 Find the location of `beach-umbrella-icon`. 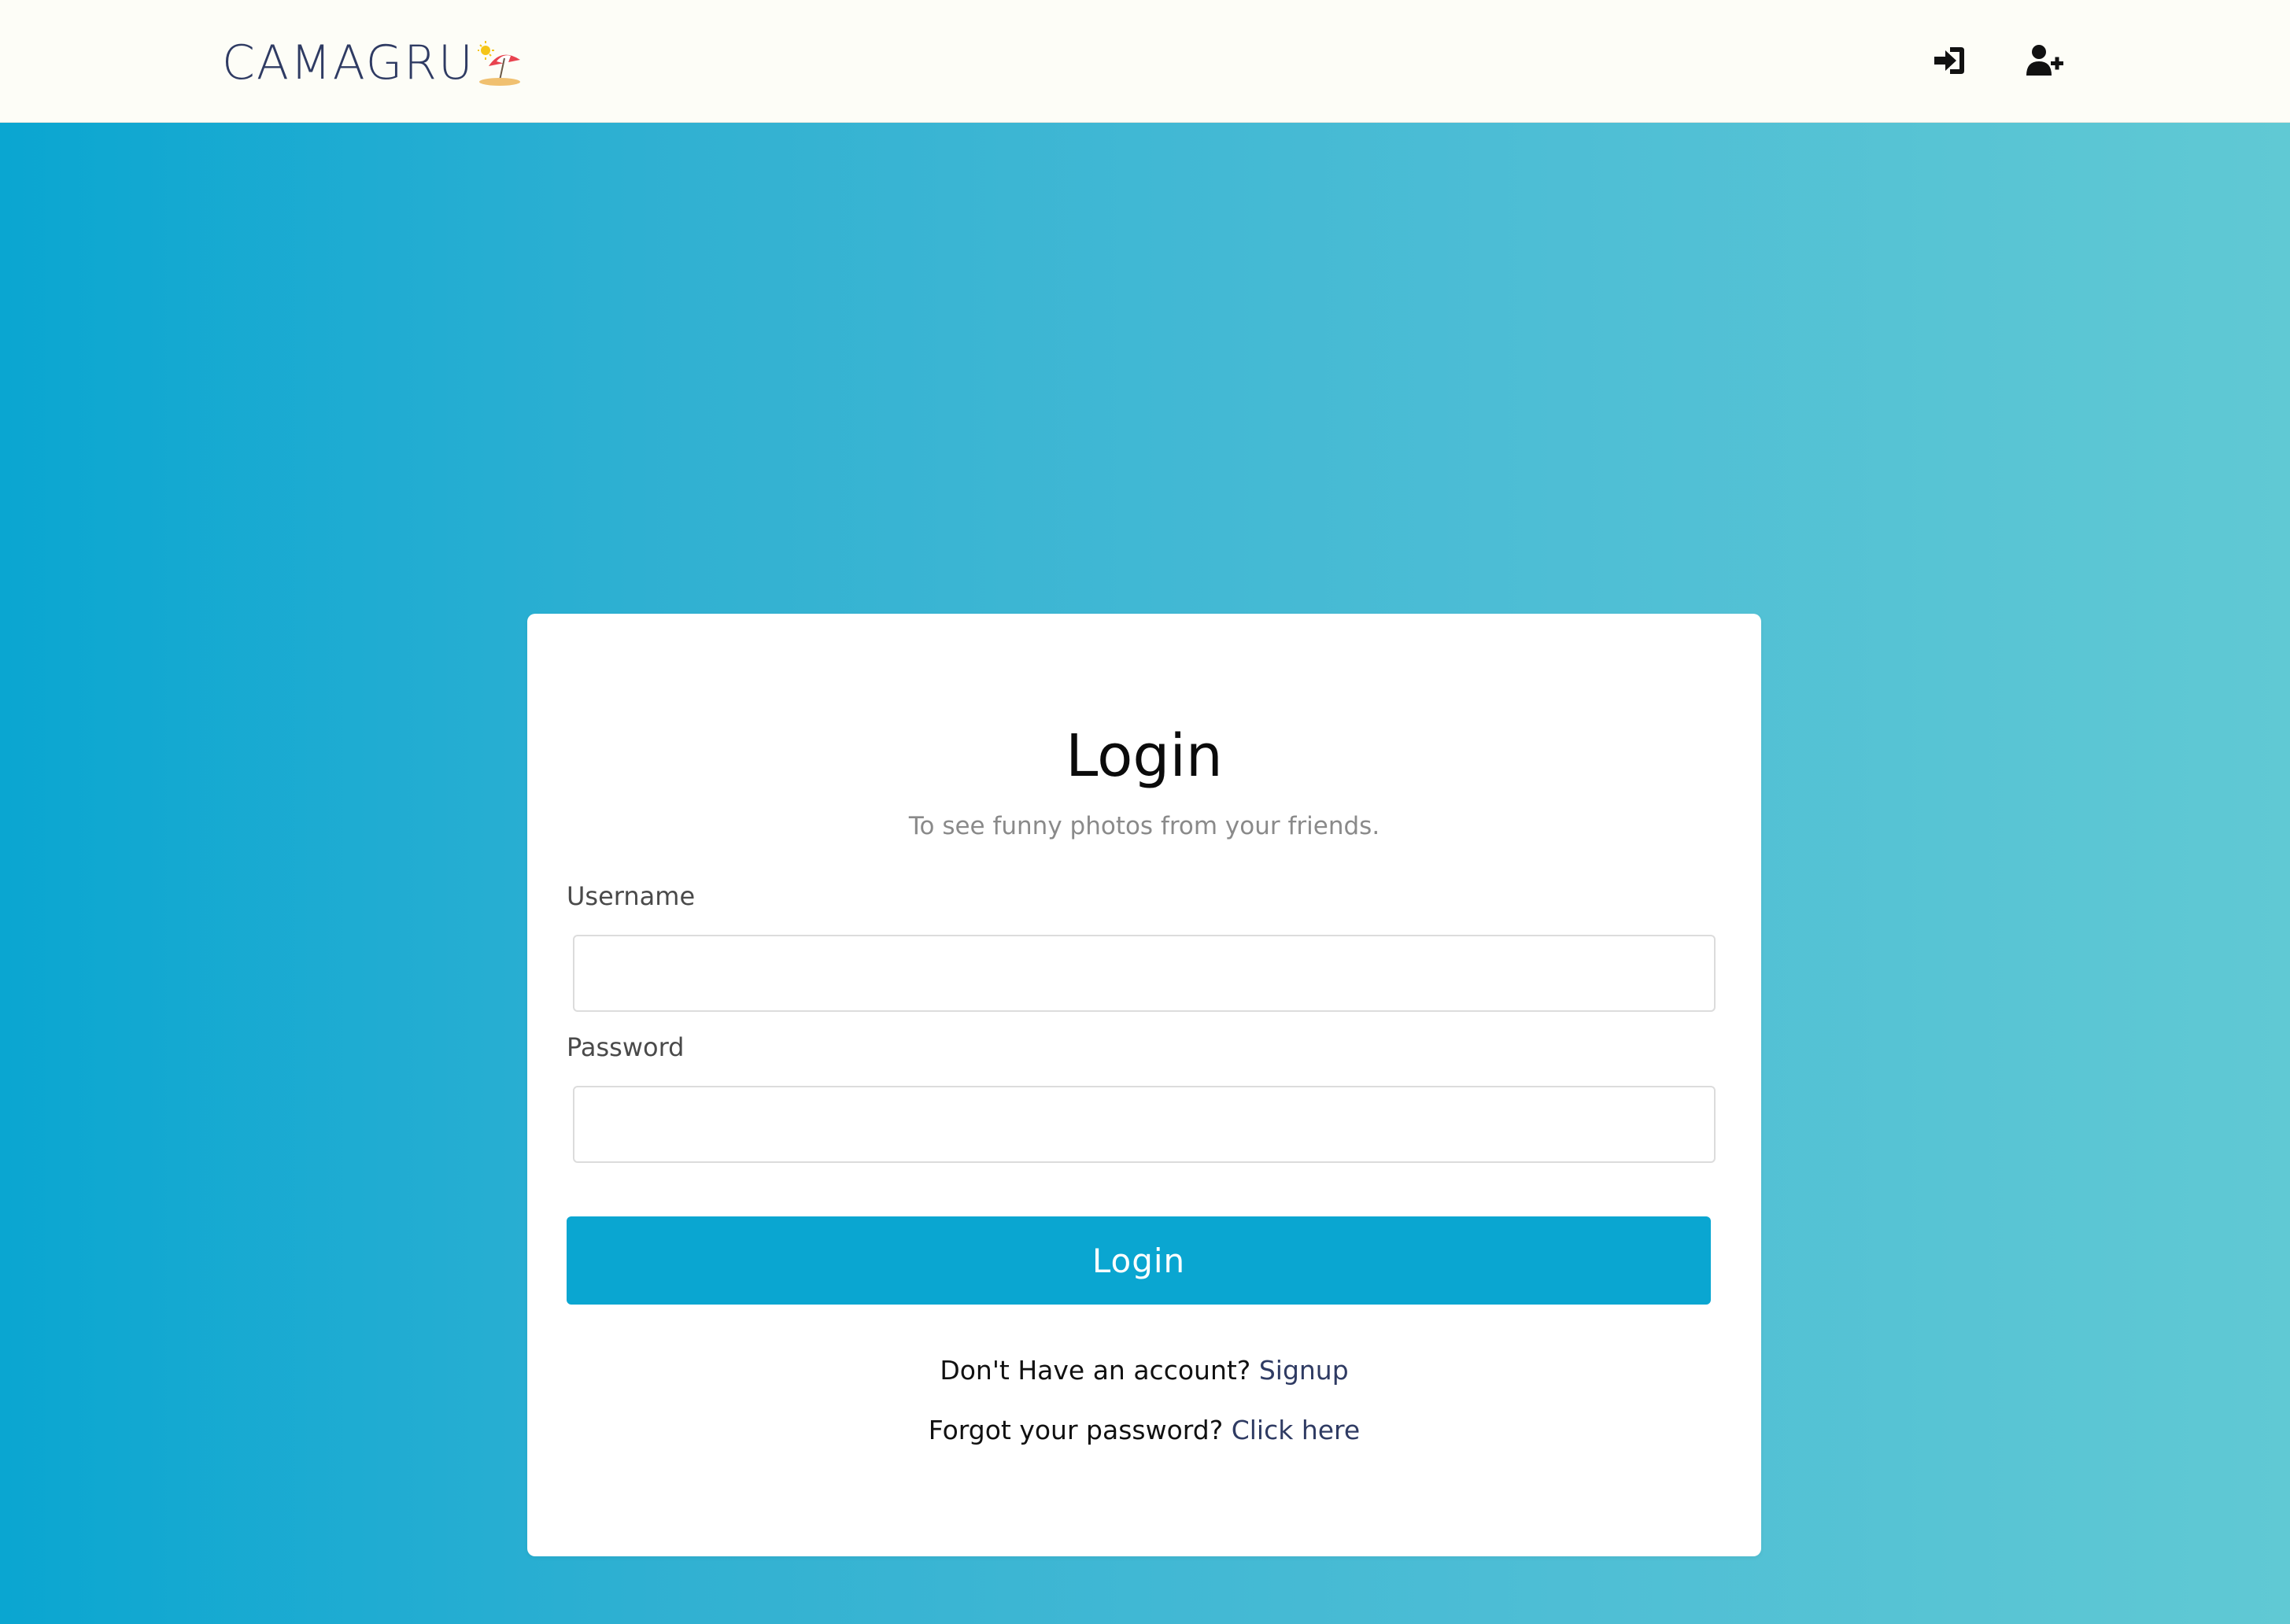

beach-umbrella-icon is located at coordinates (499, 63).